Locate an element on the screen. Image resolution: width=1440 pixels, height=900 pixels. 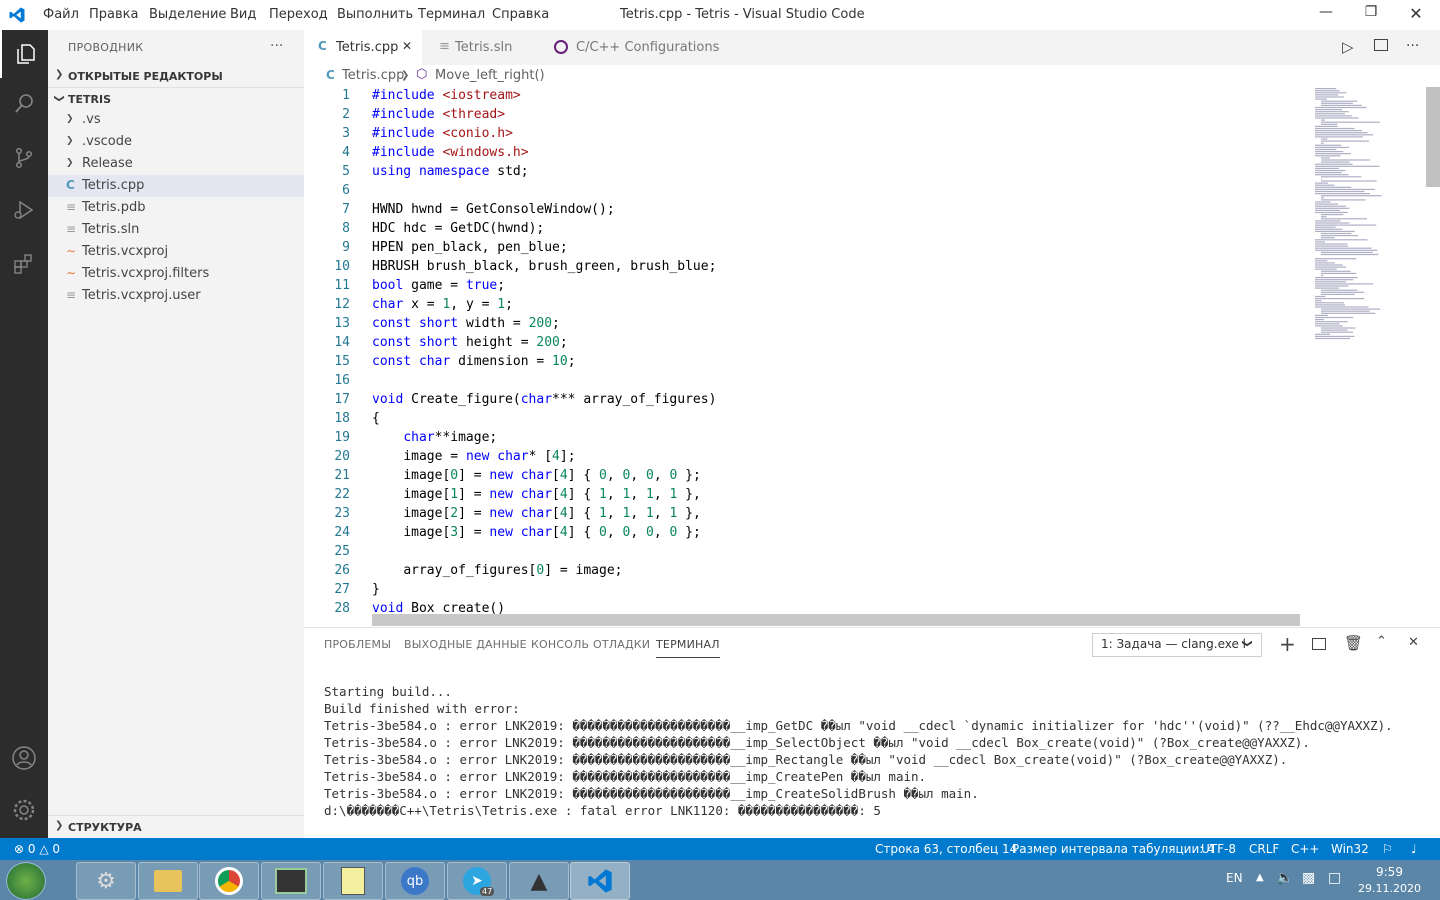
line-ending: CRLF is located at coordinates (1264, 849).